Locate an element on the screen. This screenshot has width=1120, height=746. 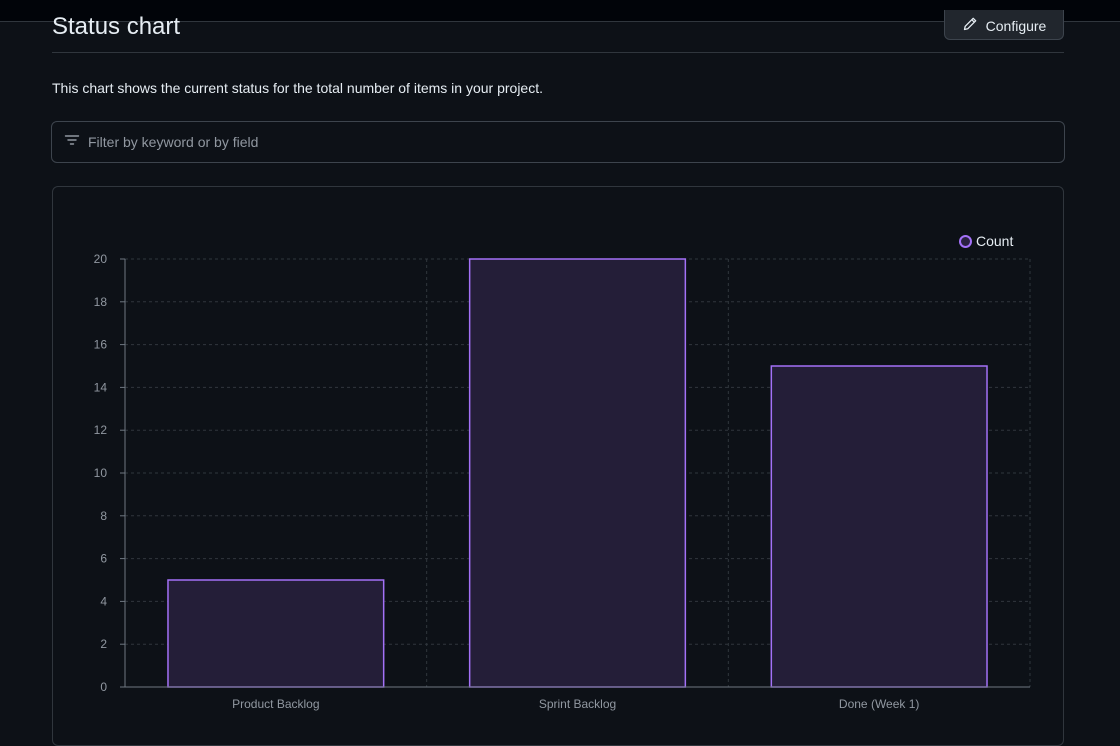
y-tick-label: 0 is located at coordinates (103, 687).